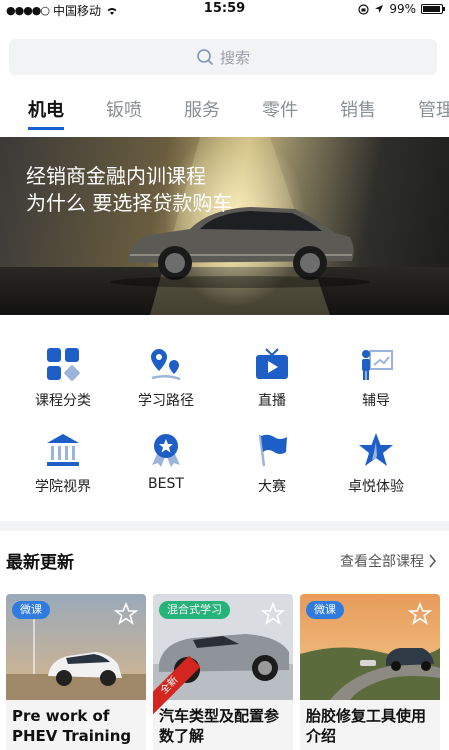  I want to click on view-all-courses-link: 查看全部课程, so click(388, 561).